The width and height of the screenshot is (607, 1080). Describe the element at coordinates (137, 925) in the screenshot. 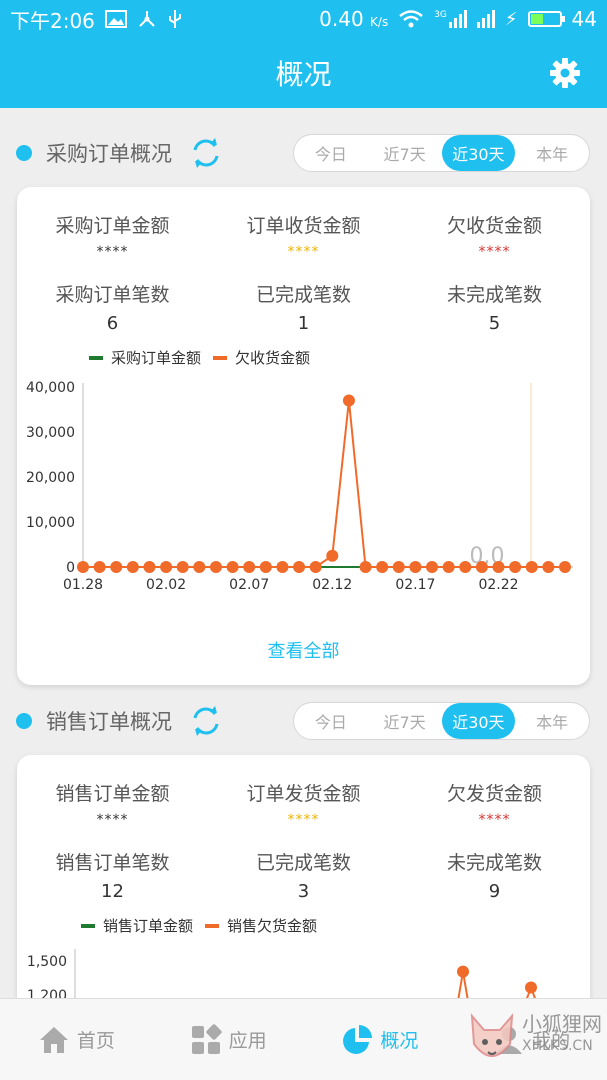

I see `legend-item: 销售订单金额` at that location.